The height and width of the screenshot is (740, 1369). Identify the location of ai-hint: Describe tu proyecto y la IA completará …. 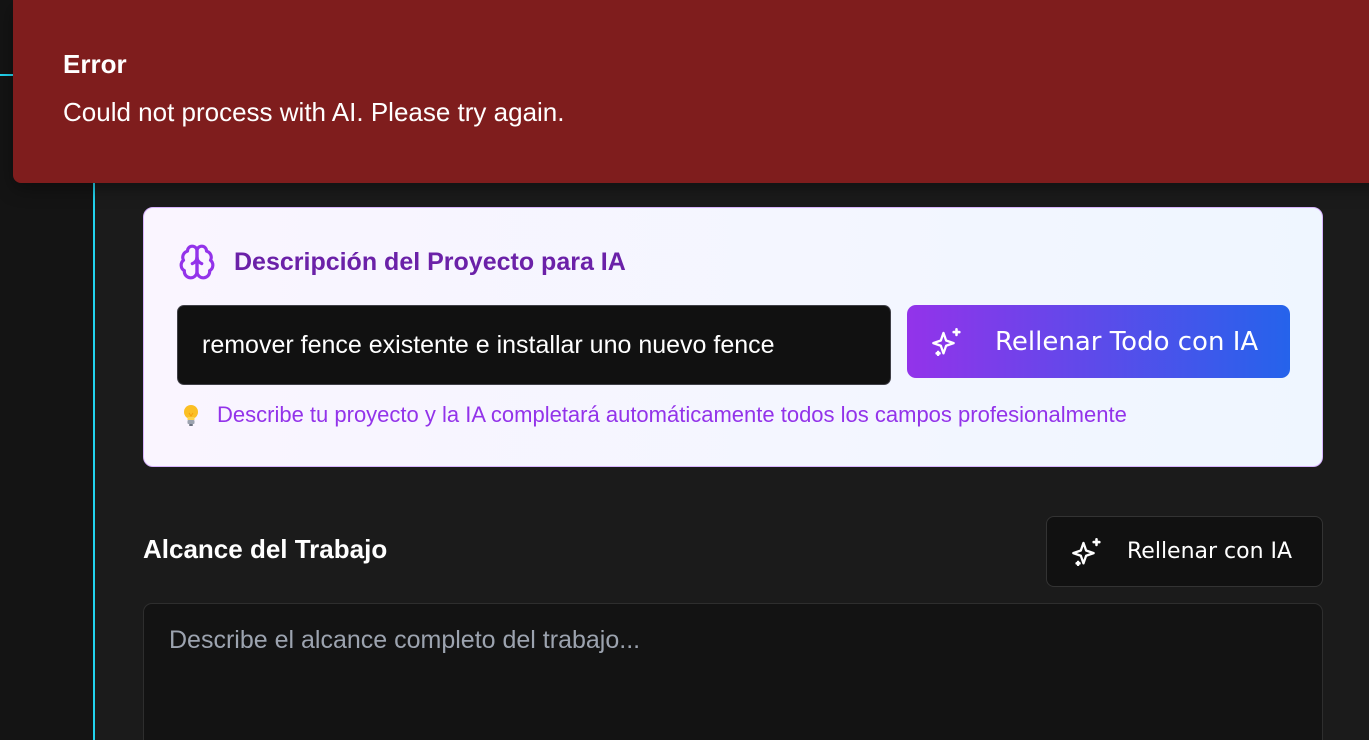
(653, 415).